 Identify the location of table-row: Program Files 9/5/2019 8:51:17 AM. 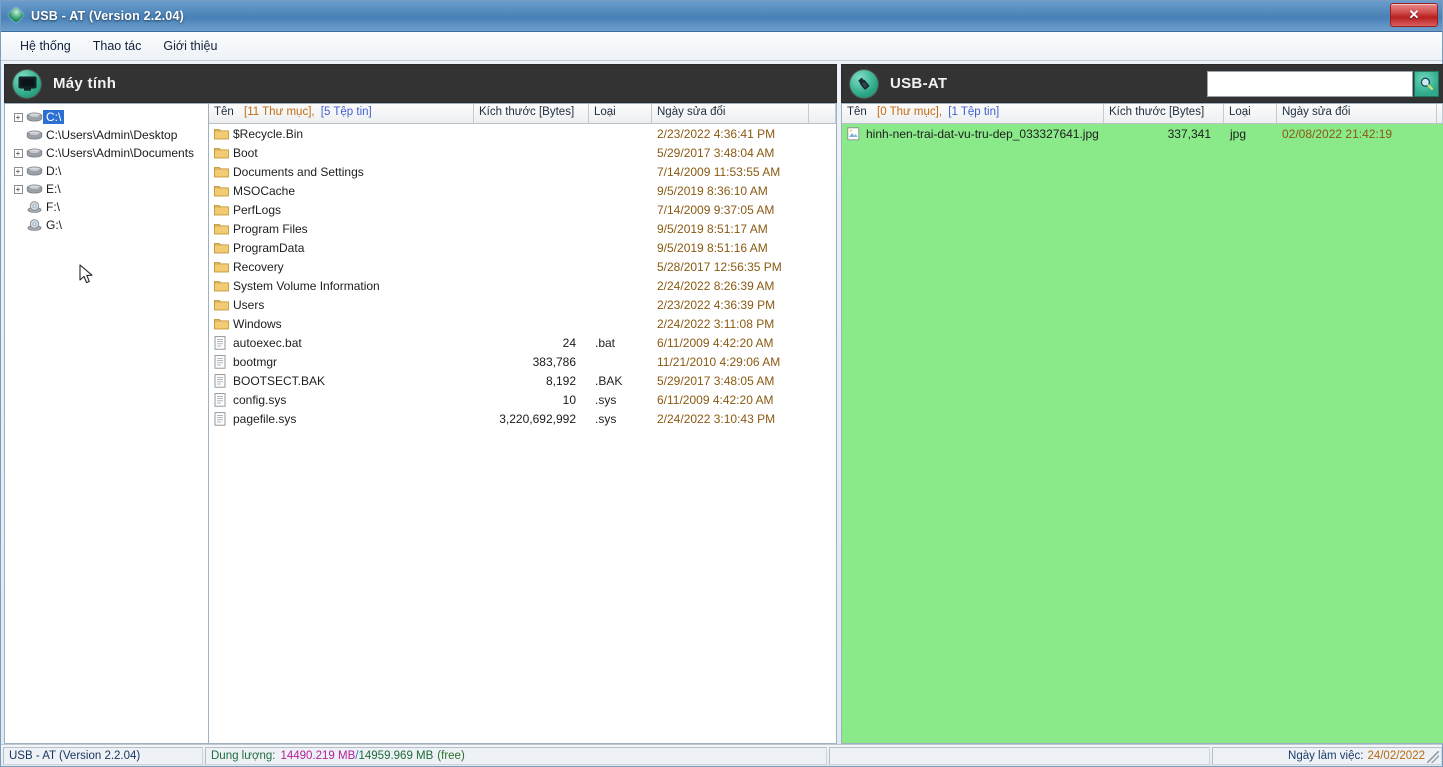
(522, 228).